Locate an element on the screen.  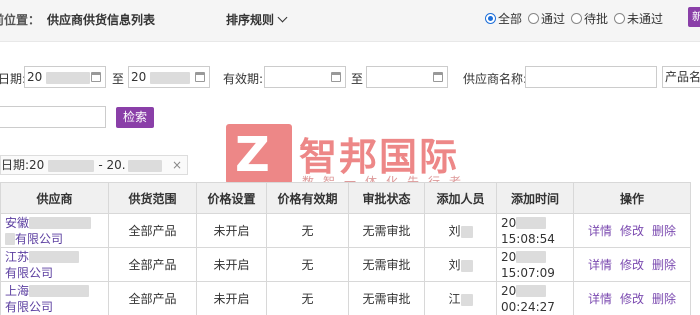
keyword-input is located at coordinates (53, 117).